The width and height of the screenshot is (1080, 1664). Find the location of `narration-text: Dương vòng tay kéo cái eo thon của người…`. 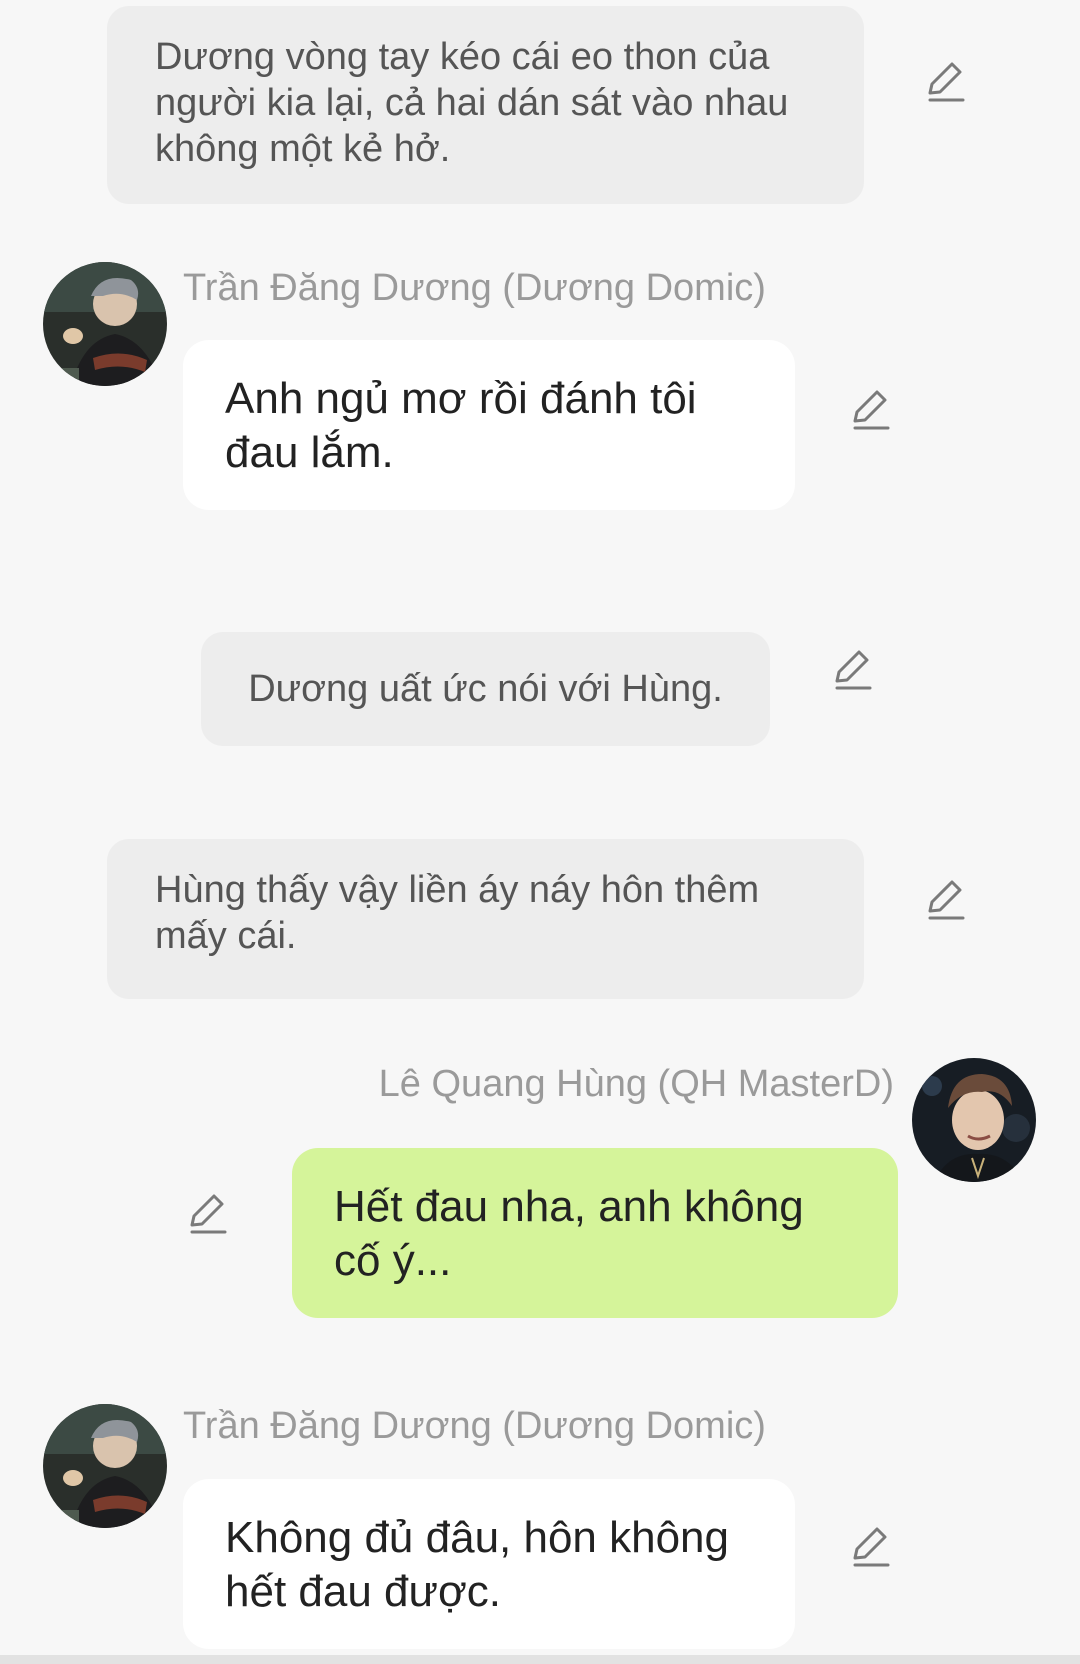

narration-text: Dương vòng tay kéo cái eo thon của người… is located at coordinates (472, 103).